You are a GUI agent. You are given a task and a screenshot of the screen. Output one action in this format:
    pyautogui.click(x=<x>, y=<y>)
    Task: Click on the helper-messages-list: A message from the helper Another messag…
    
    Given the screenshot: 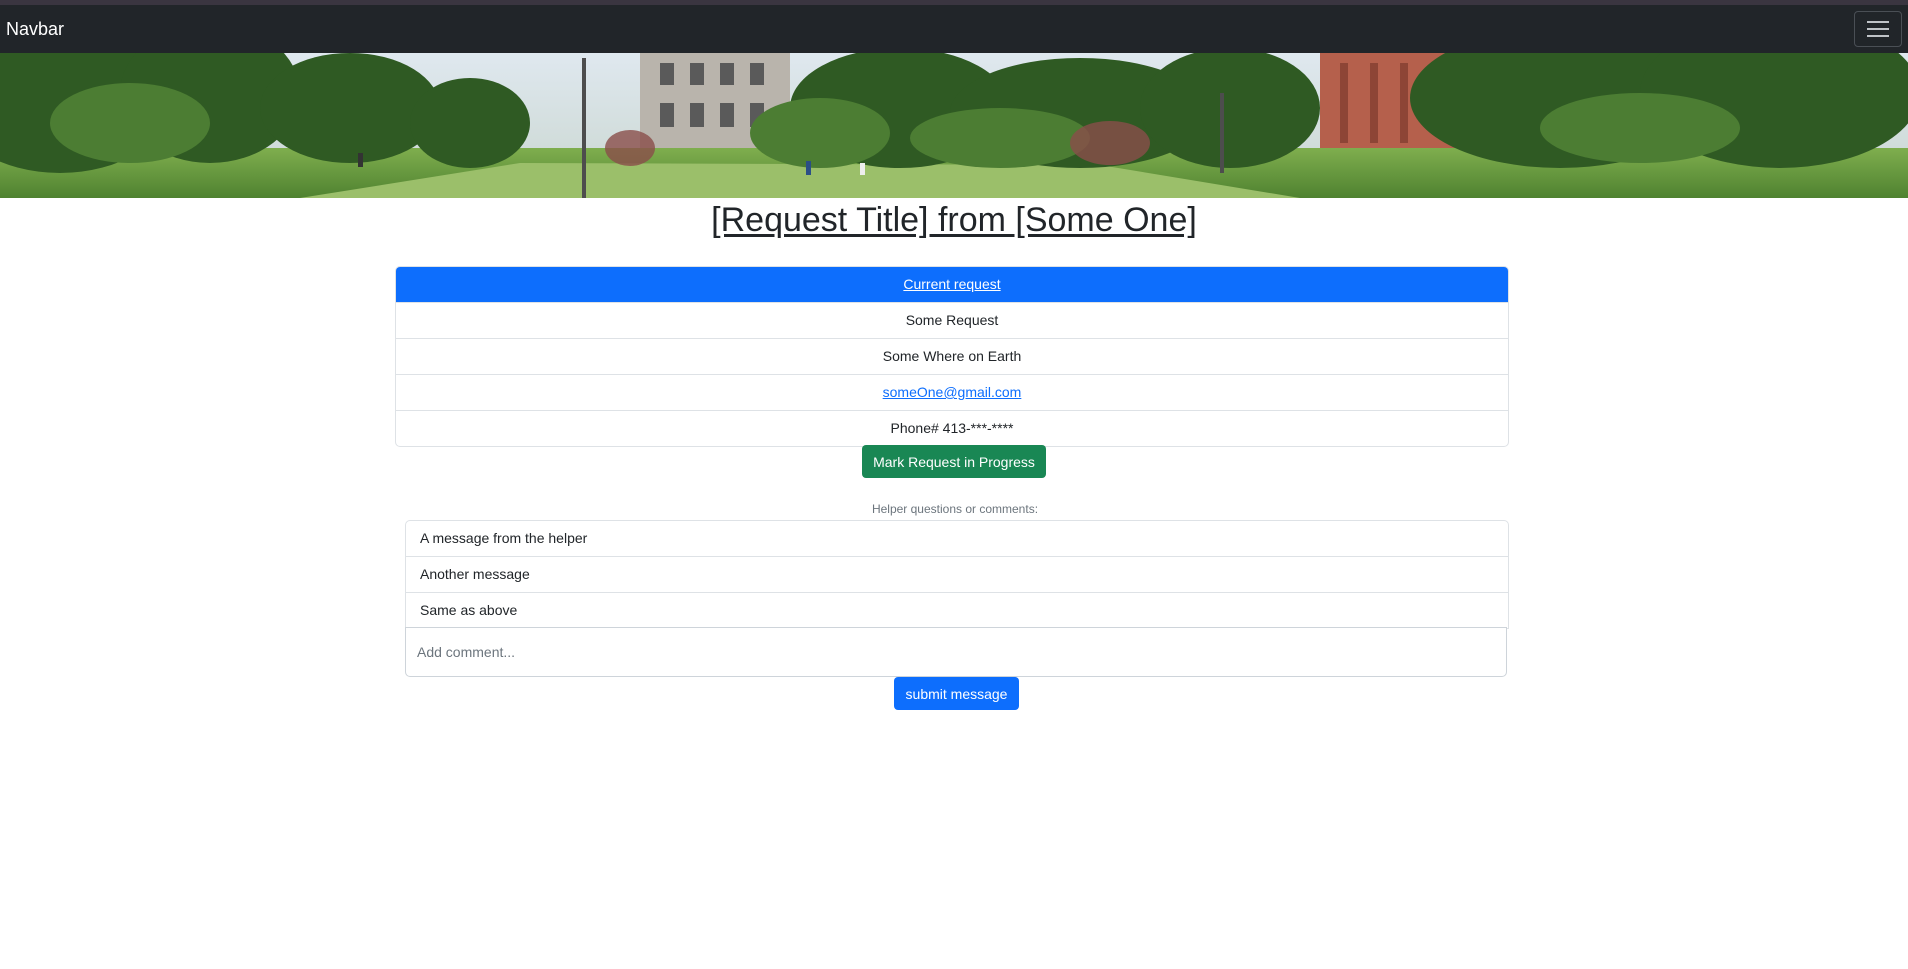 What is the action you would take?
    pyautogui.click(x=957, y=574)
    